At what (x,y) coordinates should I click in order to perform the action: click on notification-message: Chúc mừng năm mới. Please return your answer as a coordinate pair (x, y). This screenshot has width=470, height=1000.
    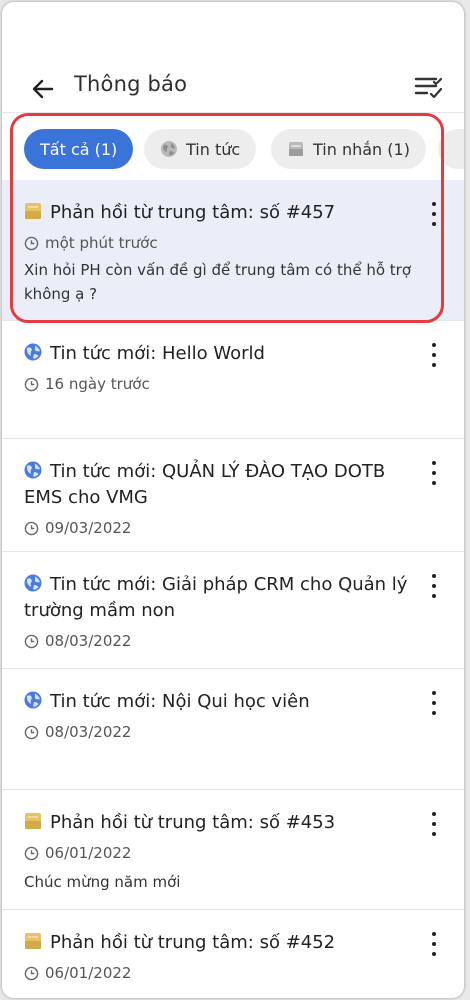
    Looking at the image, I should click on (102, 882).